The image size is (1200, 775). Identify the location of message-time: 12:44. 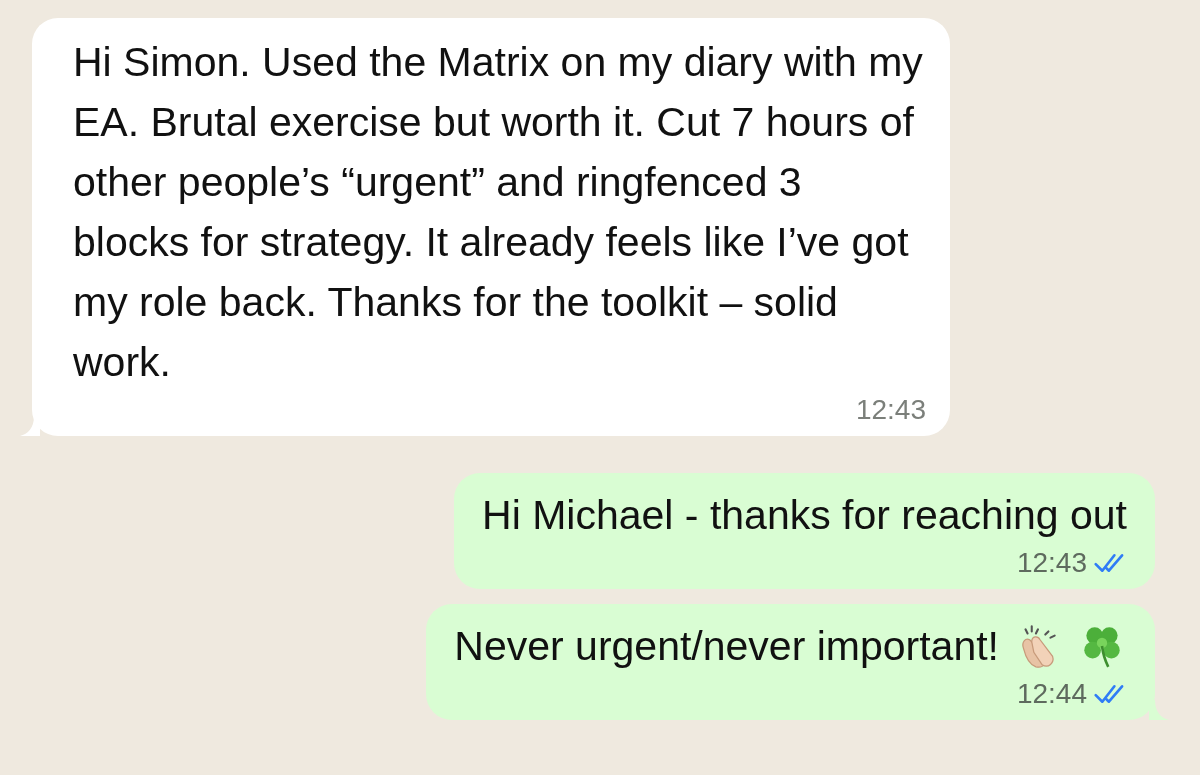
(1051, 694).